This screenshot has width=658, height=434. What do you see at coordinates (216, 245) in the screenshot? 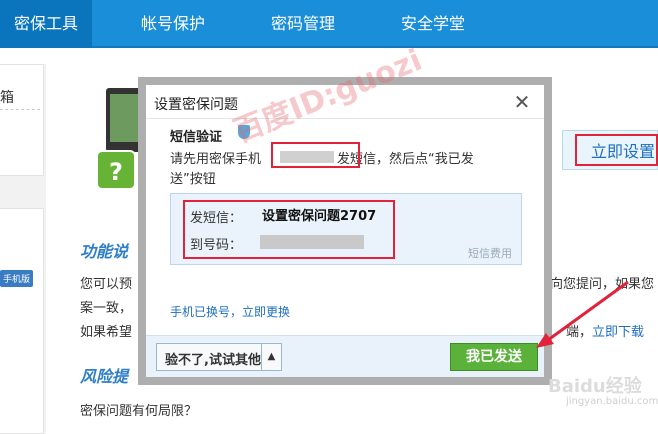
I see `to-number-label: 到号码：` at bounding box center [216, 245].